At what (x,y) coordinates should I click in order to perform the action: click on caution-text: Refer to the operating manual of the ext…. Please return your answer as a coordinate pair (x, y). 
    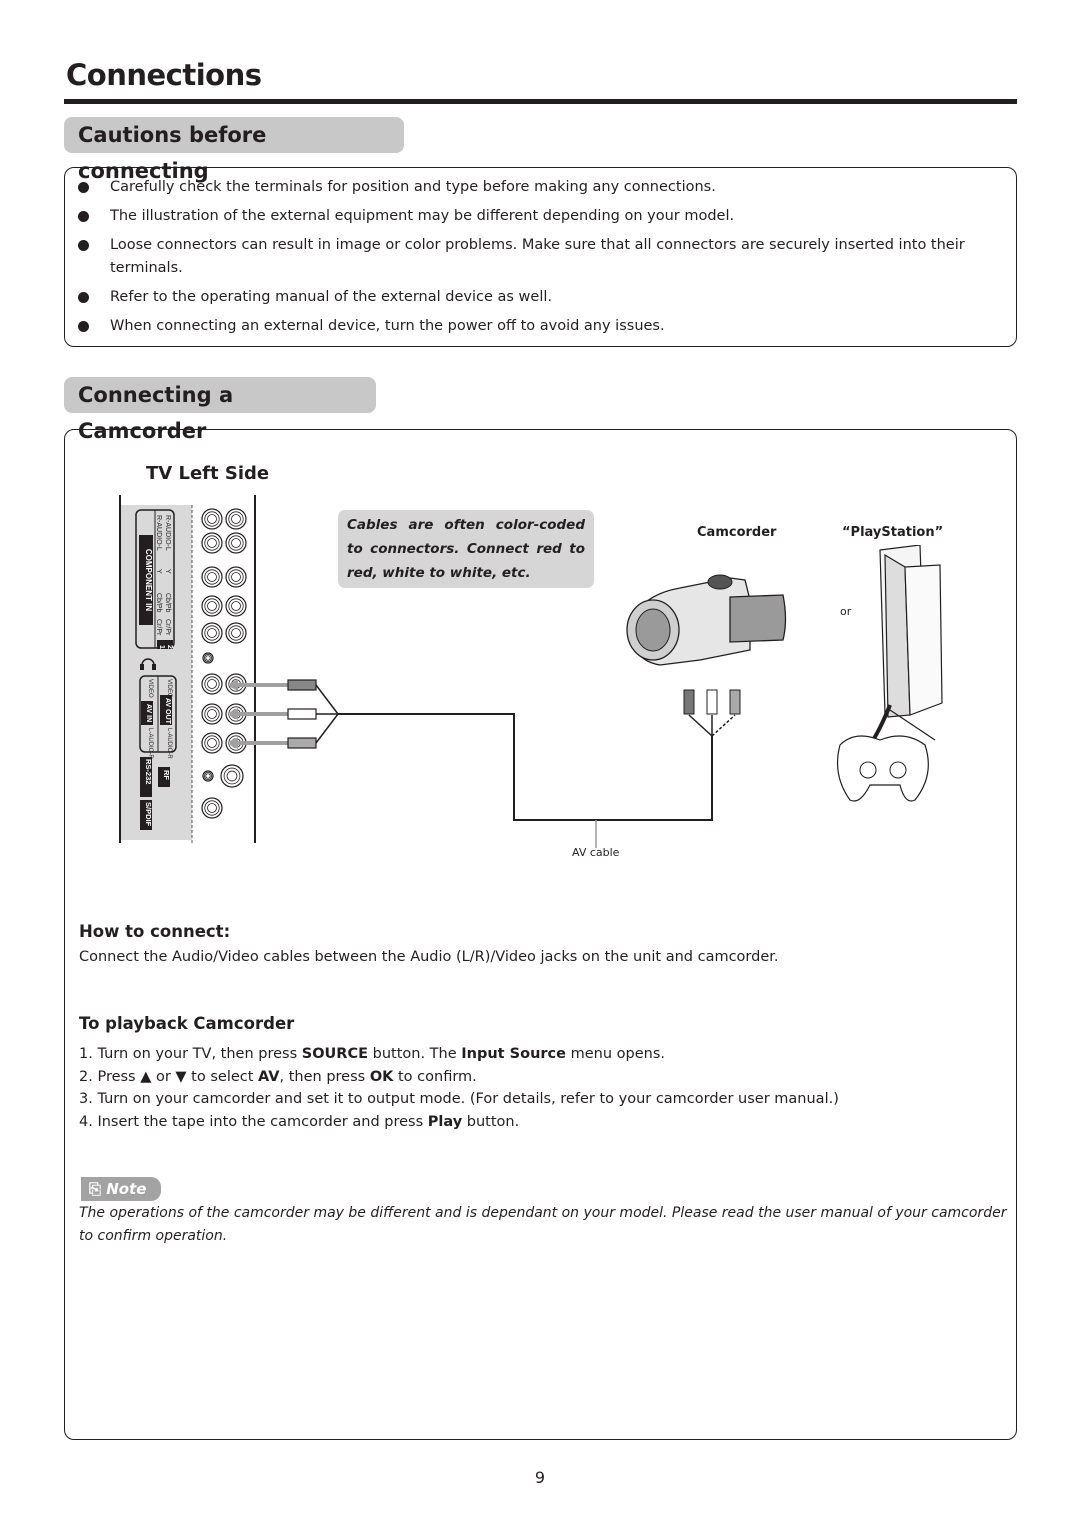
    Looking at the image, I should click on (331, 297).